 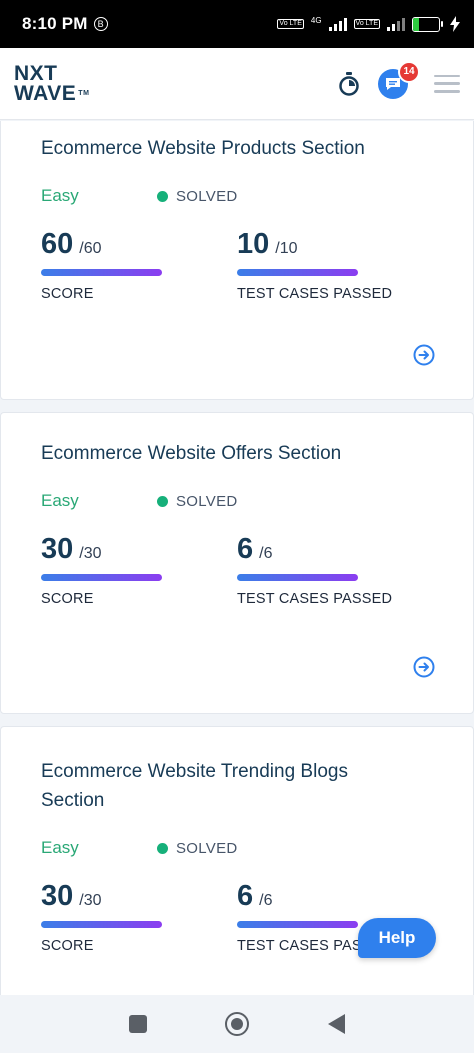 I want to click on notification-b-icon: B, so click(x=100, y=24).